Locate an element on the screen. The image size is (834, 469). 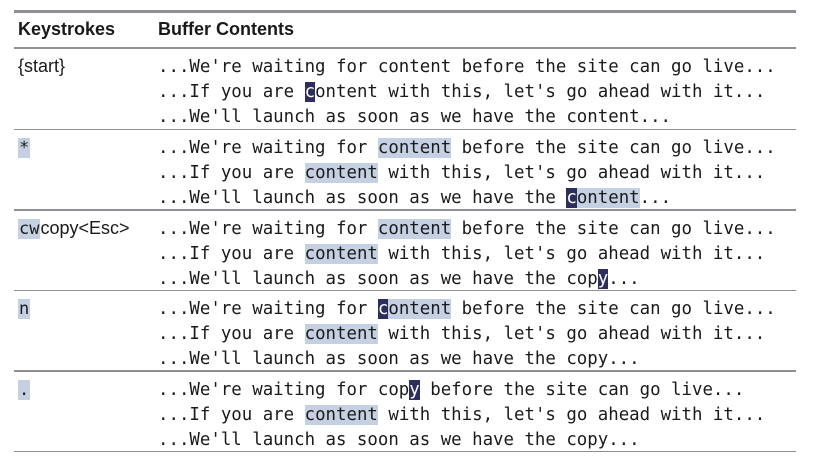
keystroke-key-highlighted: . is located at coordinates (24, 389).